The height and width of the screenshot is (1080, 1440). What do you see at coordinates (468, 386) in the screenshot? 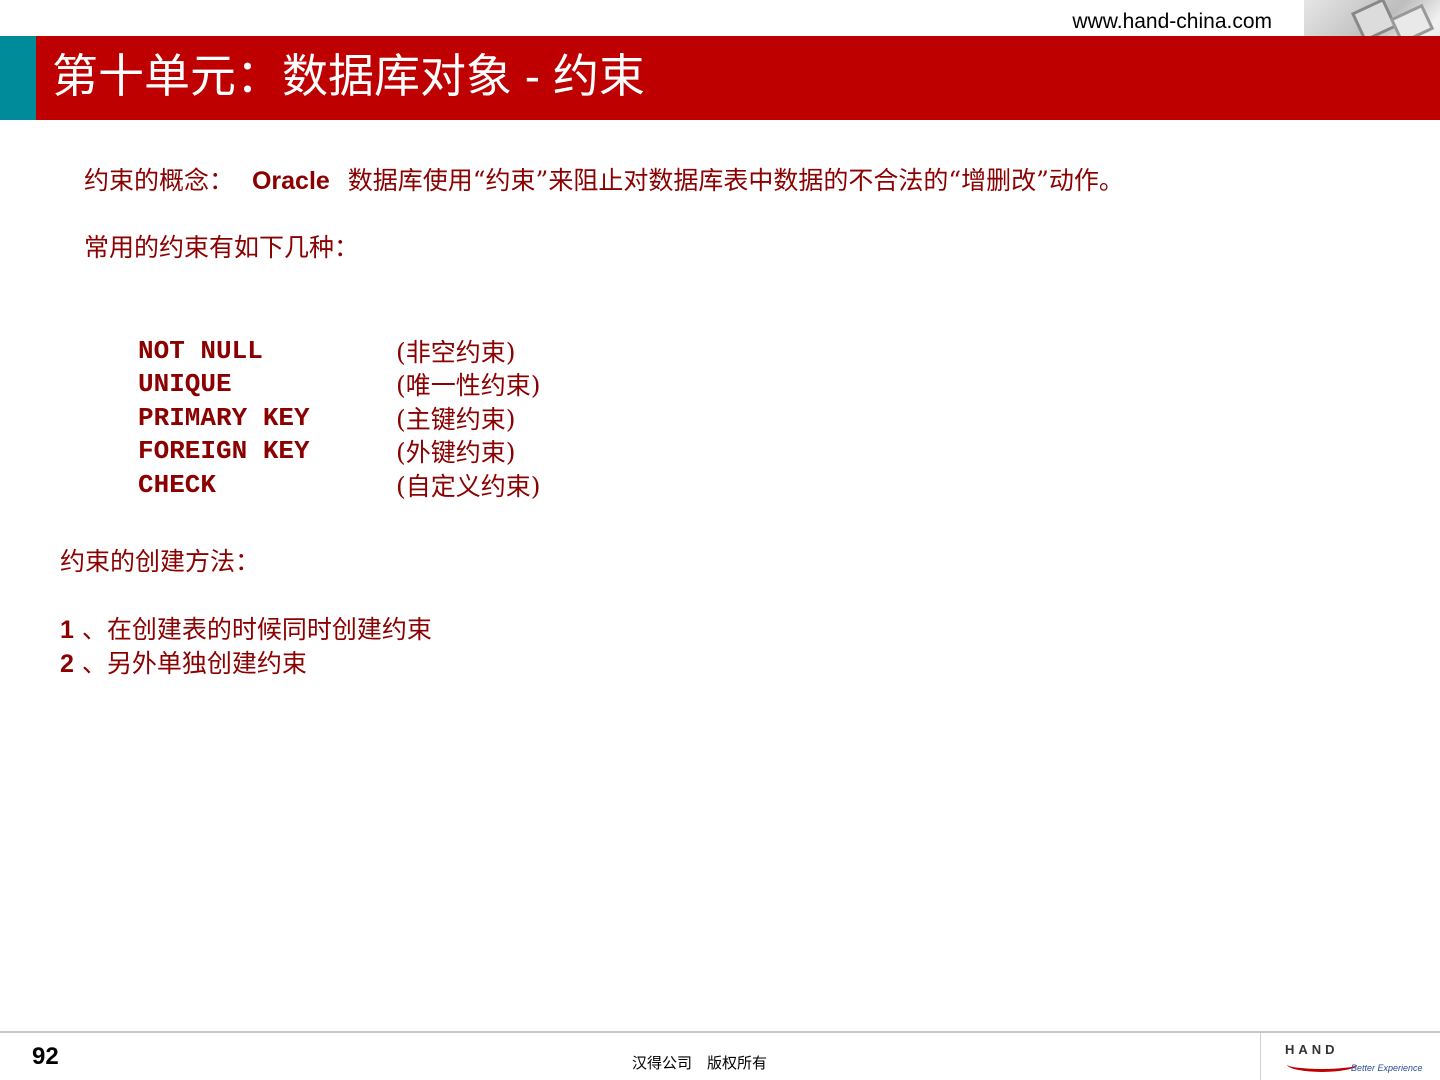
I see `constraint-desc: (唯一性约束)` at bounding box center [468, 386].